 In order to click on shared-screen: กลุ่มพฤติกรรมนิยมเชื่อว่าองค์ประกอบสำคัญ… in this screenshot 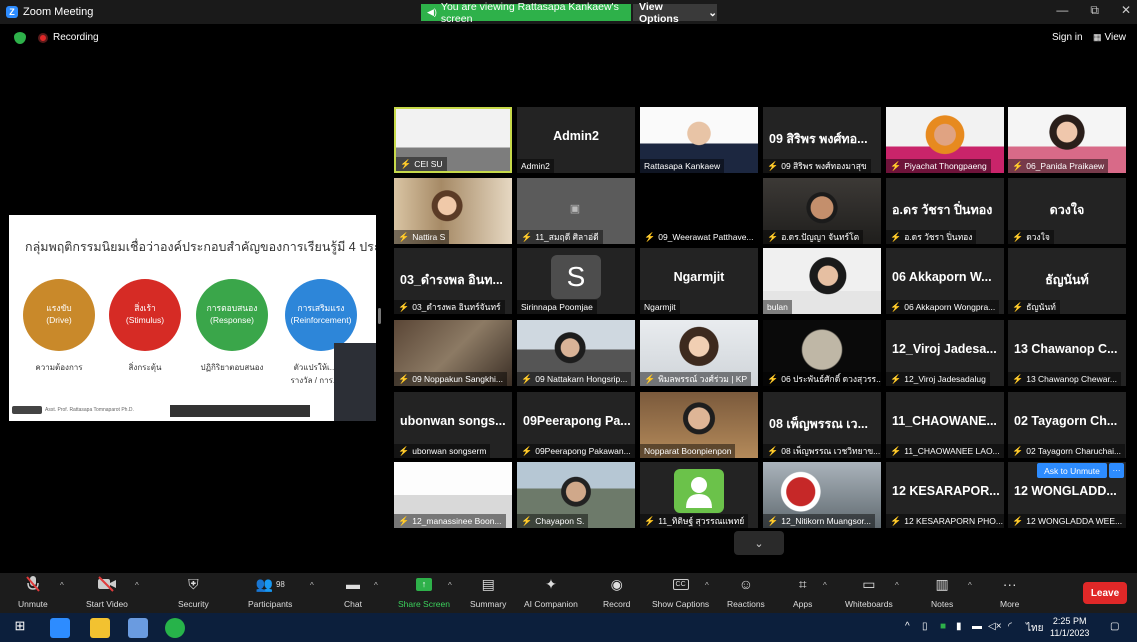, I will do `click(192, 318)`.